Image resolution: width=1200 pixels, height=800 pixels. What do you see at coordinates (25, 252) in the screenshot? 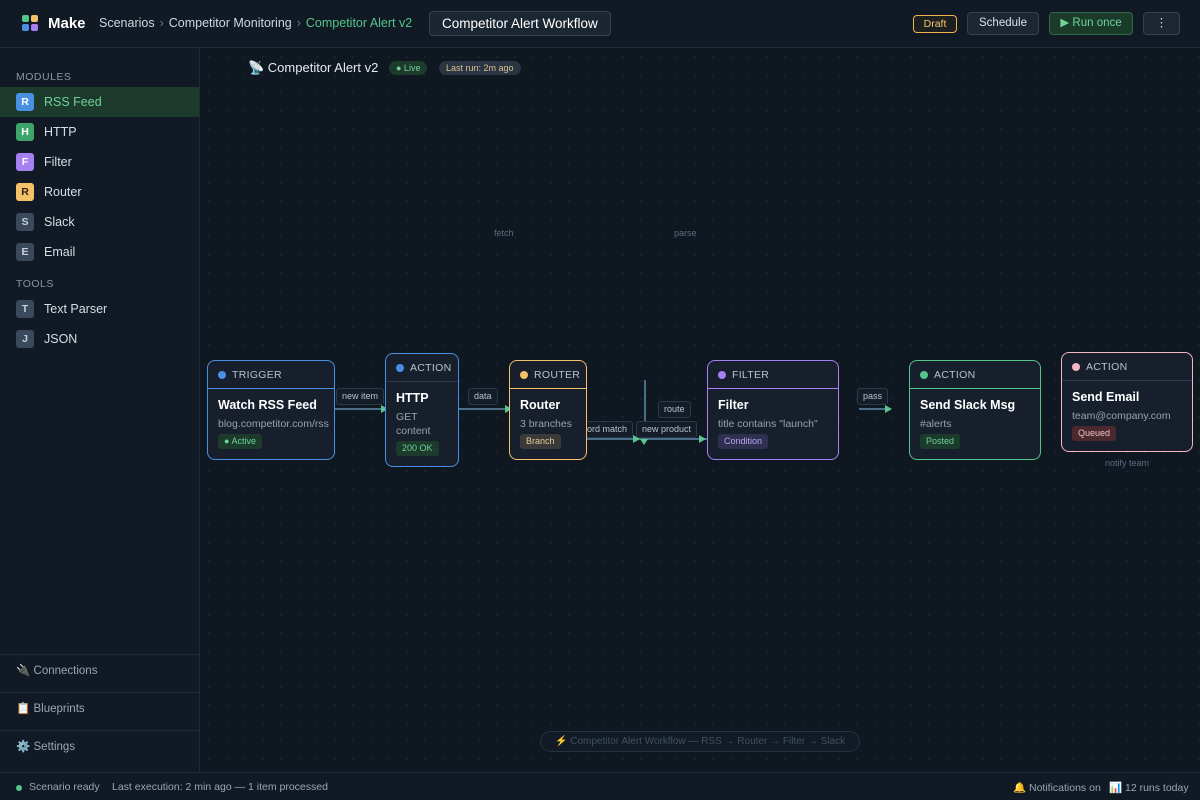
I see `email-icon: E` at bounding box center [25, 252].